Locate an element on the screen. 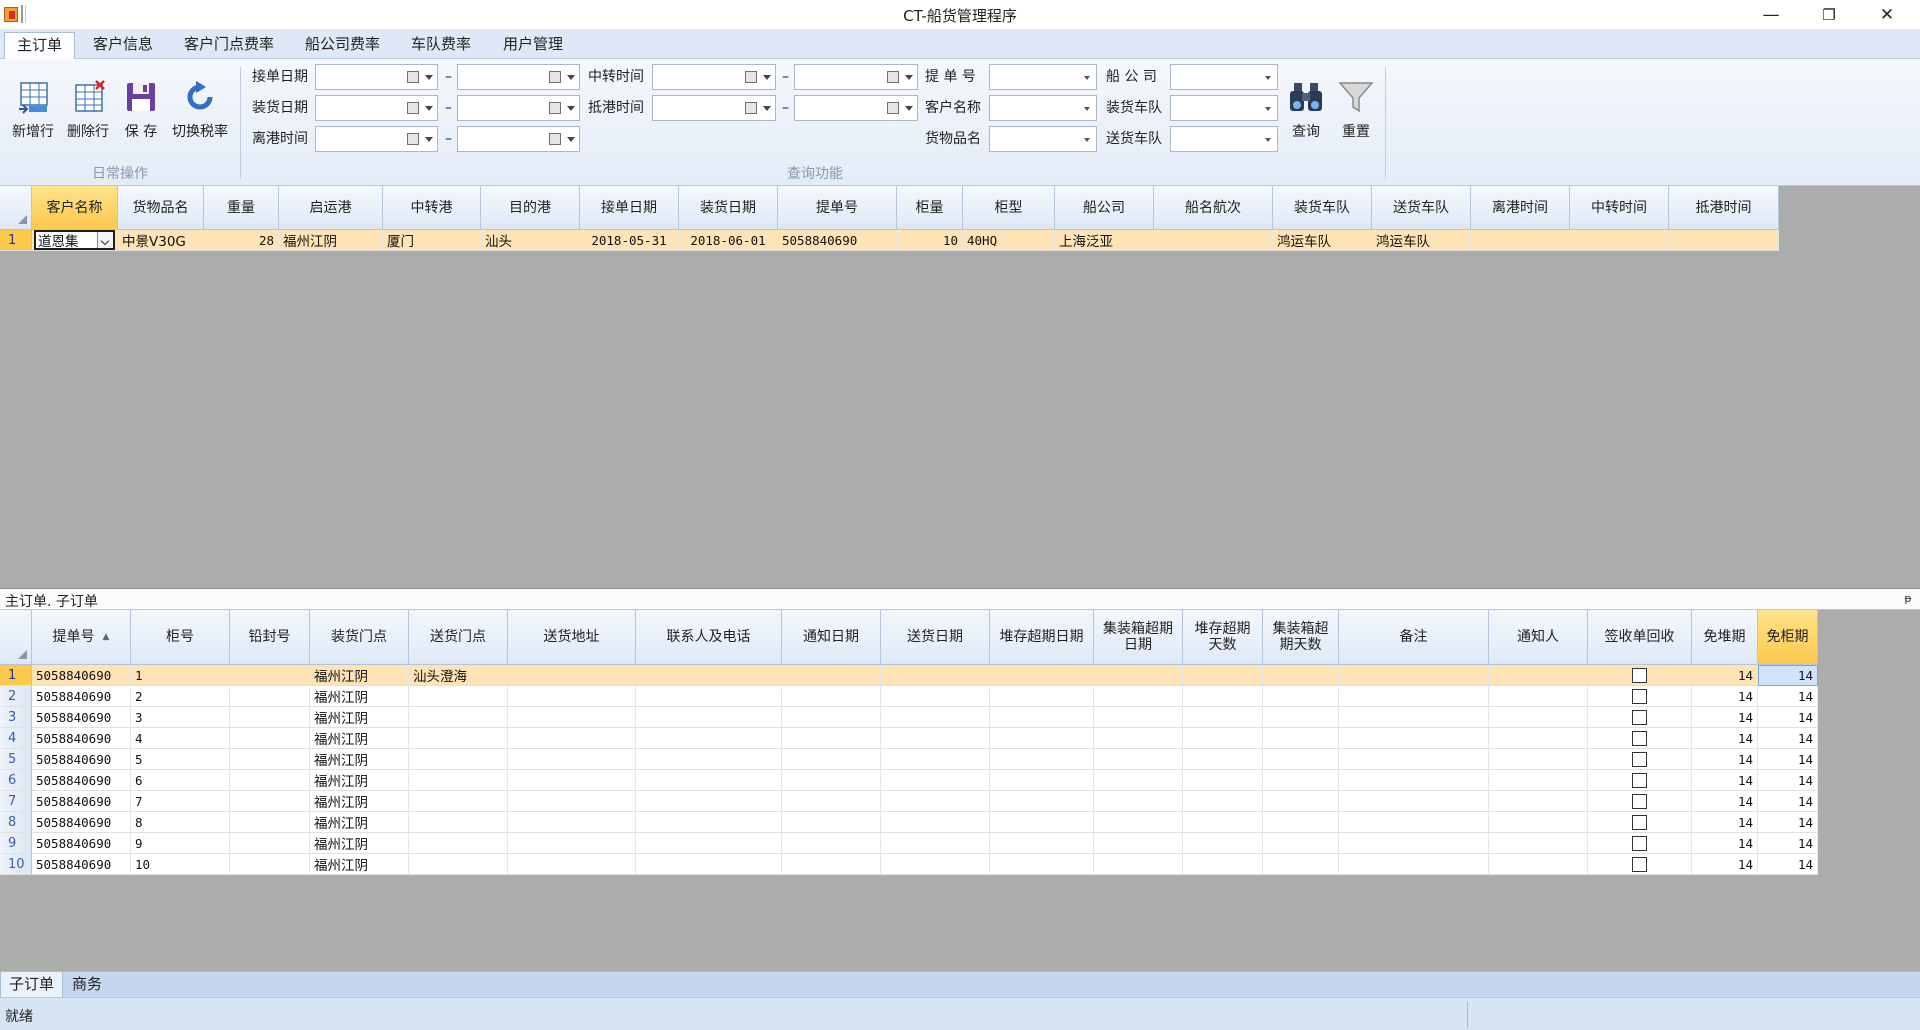 This screenshot has height=1030, width=1920. cell-order-date: 2018-05-31 is located at coordinates (629, 240).